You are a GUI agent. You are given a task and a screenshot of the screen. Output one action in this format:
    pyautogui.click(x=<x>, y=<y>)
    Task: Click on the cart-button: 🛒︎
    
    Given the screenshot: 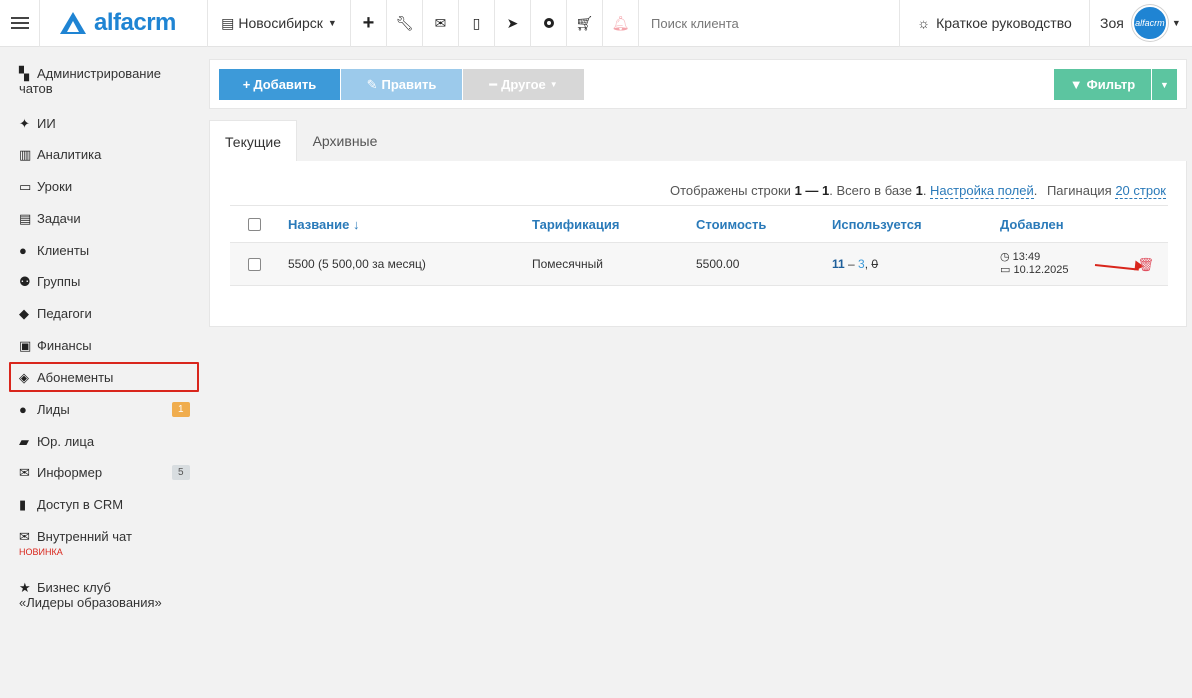 What is the action you would take?
    pyautogui.click(x=585, y=23)
    